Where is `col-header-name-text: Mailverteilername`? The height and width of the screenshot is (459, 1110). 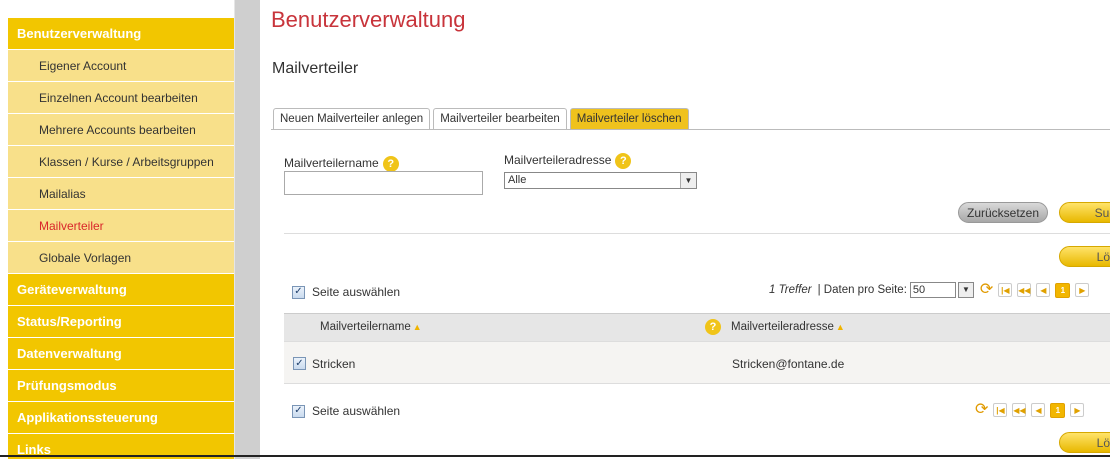 col-header-name-text: Mailverteilername is located at coordinates (365, 327).